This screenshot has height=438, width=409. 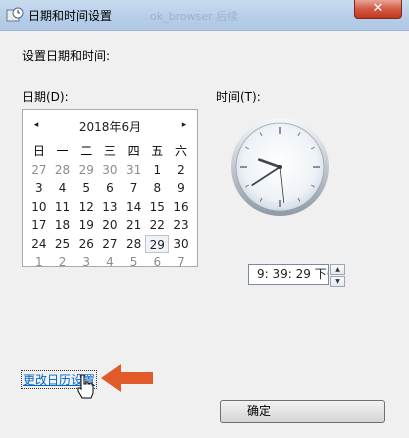 What do you see at coordinates (181, 225) in the screenshot?
I see `calendar-day: 23` at bounding box center [181, 225].